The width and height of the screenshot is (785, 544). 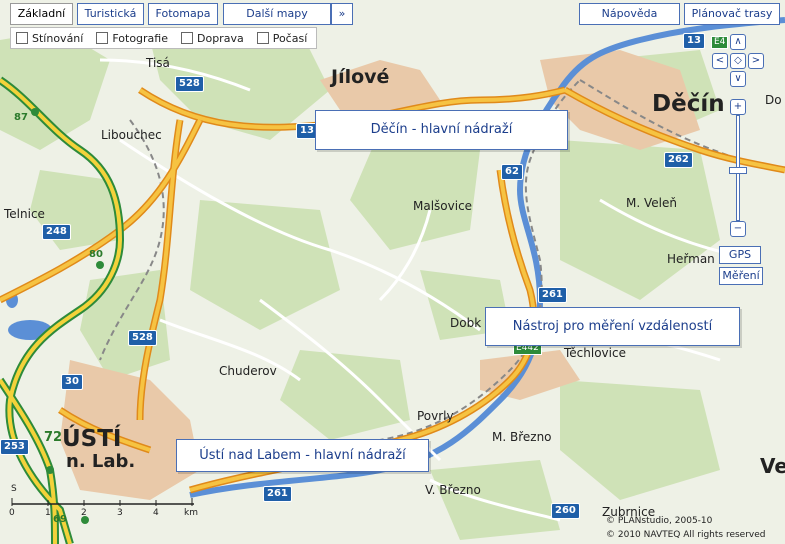 What do you see at coordinates (120, 513) in the screenshot?
I see `scale-tick: 3` at bounding box center [120, 513].